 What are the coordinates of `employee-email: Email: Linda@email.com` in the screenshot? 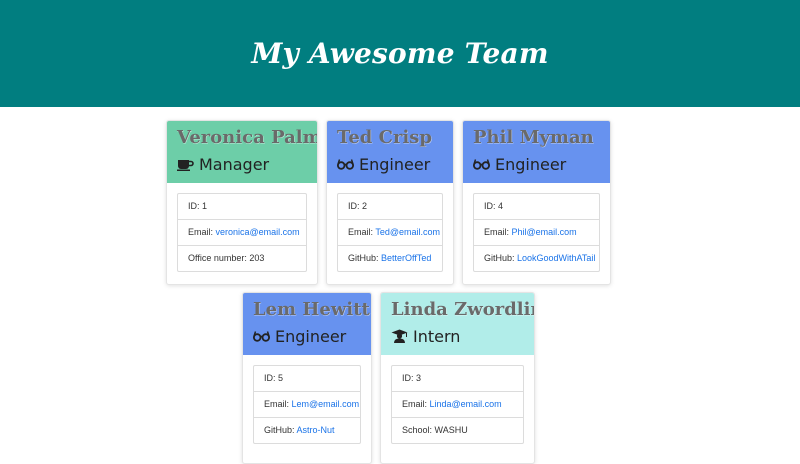 It's located at (457, 405).